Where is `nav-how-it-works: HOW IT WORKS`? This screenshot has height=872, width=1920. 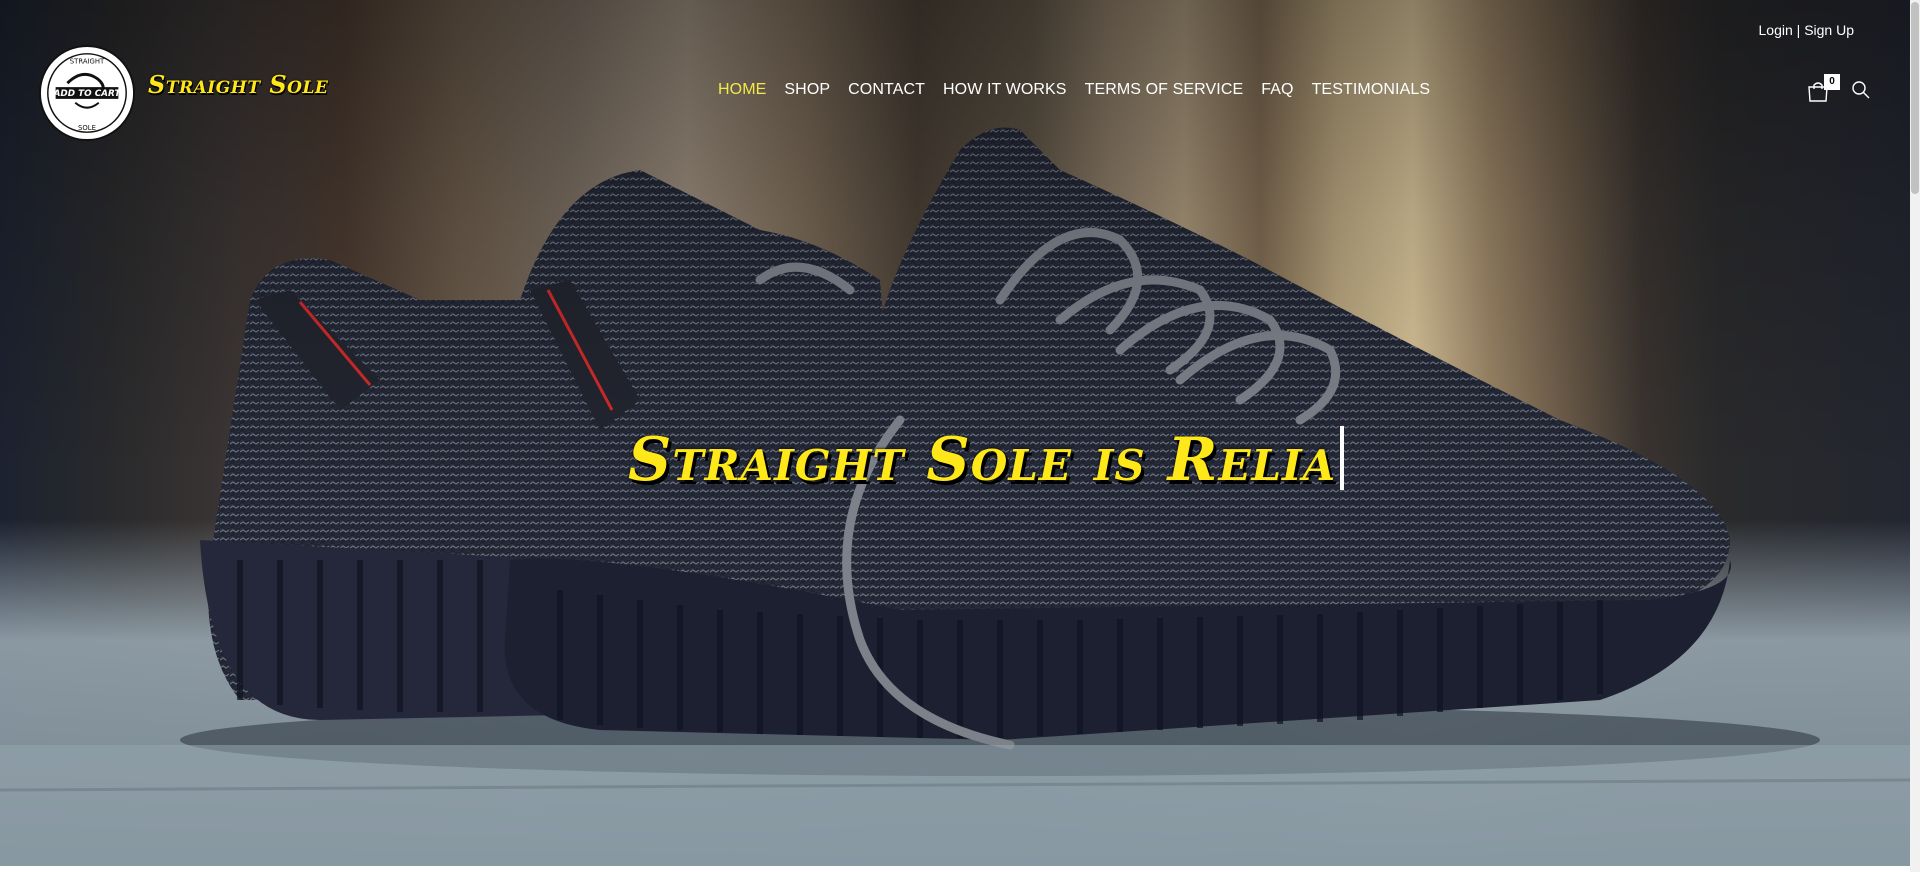
nav-how-it-works: HOW IT WORKS is located at coordinates (1005, 90).